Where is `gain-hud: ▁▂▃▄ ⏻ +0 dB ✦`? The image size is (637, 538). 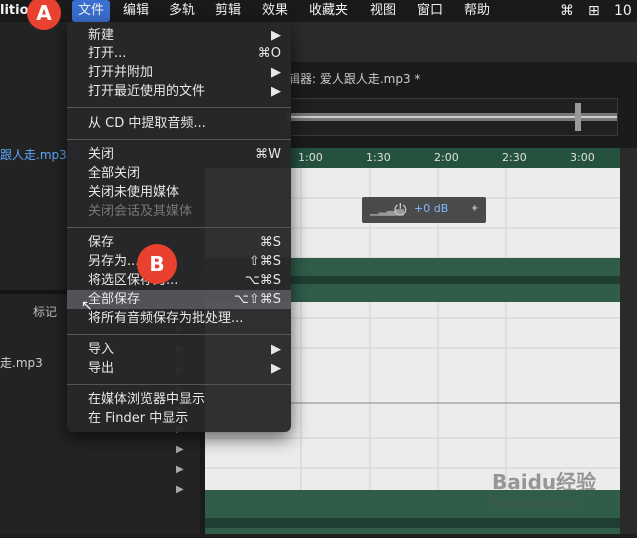 gain-hud: ▁▂▃▄ ⏻ +0 dB ✦ is located at coordinates (424, 210).